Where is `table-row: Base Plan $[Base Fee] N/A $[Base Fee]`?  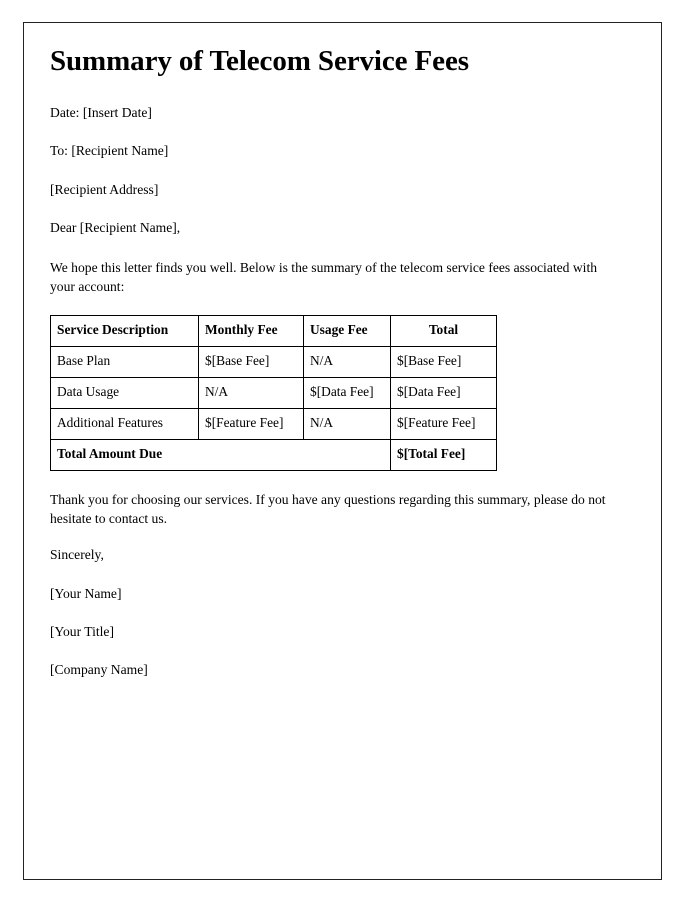
table-row: Base Plan $[Base Fee] N/A $[Base Fee] is located at coordinates (273, 361).